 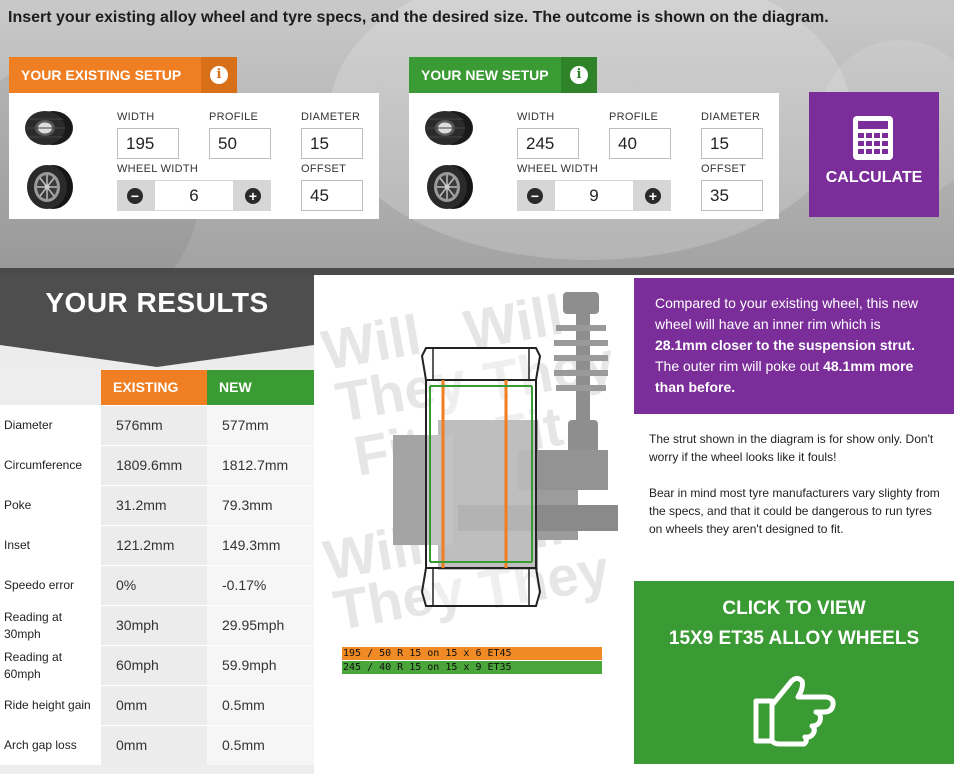 I want to click on table-row: Inset 121.2mm 149.3mm, so click(x=157, y=545).